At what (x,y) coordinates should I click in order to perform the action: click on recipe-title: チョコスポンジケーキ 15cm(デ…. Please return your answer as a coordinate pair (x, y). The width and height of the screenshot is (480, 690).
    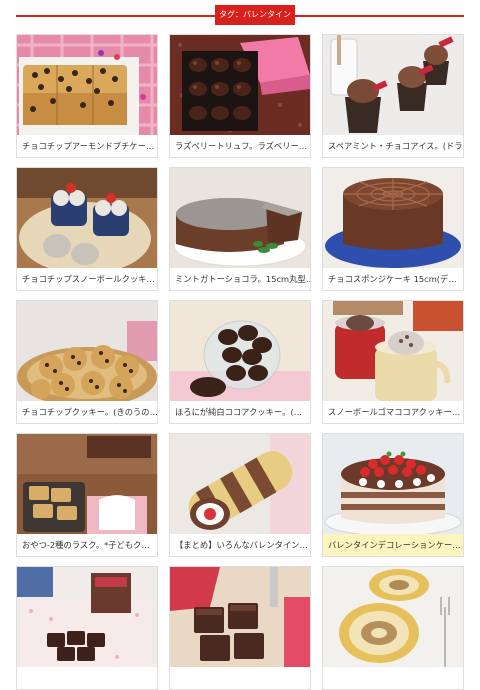
    Looking at the image, I should click on (393, 279).